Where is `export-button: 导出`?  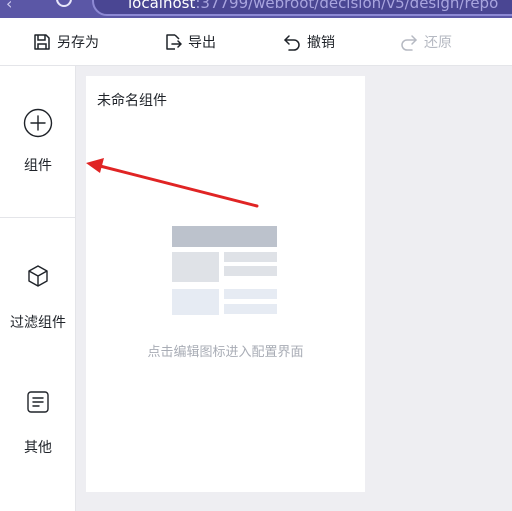 export-button: 导出 is located at coordinates (190, 42).